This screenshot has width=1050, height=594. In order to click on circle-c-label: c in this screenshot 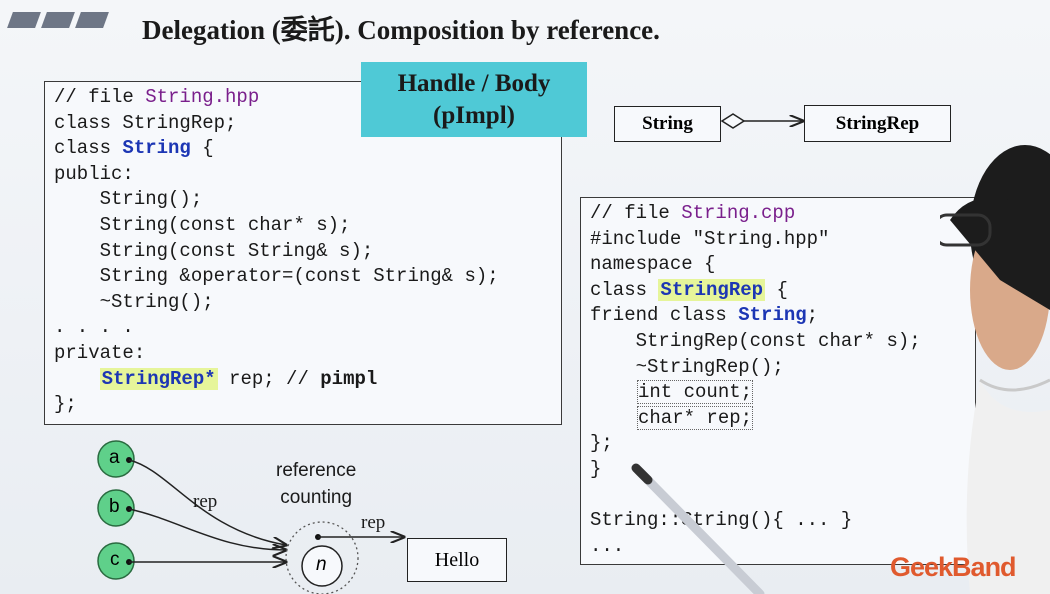, I will do `click(115, 559)`.